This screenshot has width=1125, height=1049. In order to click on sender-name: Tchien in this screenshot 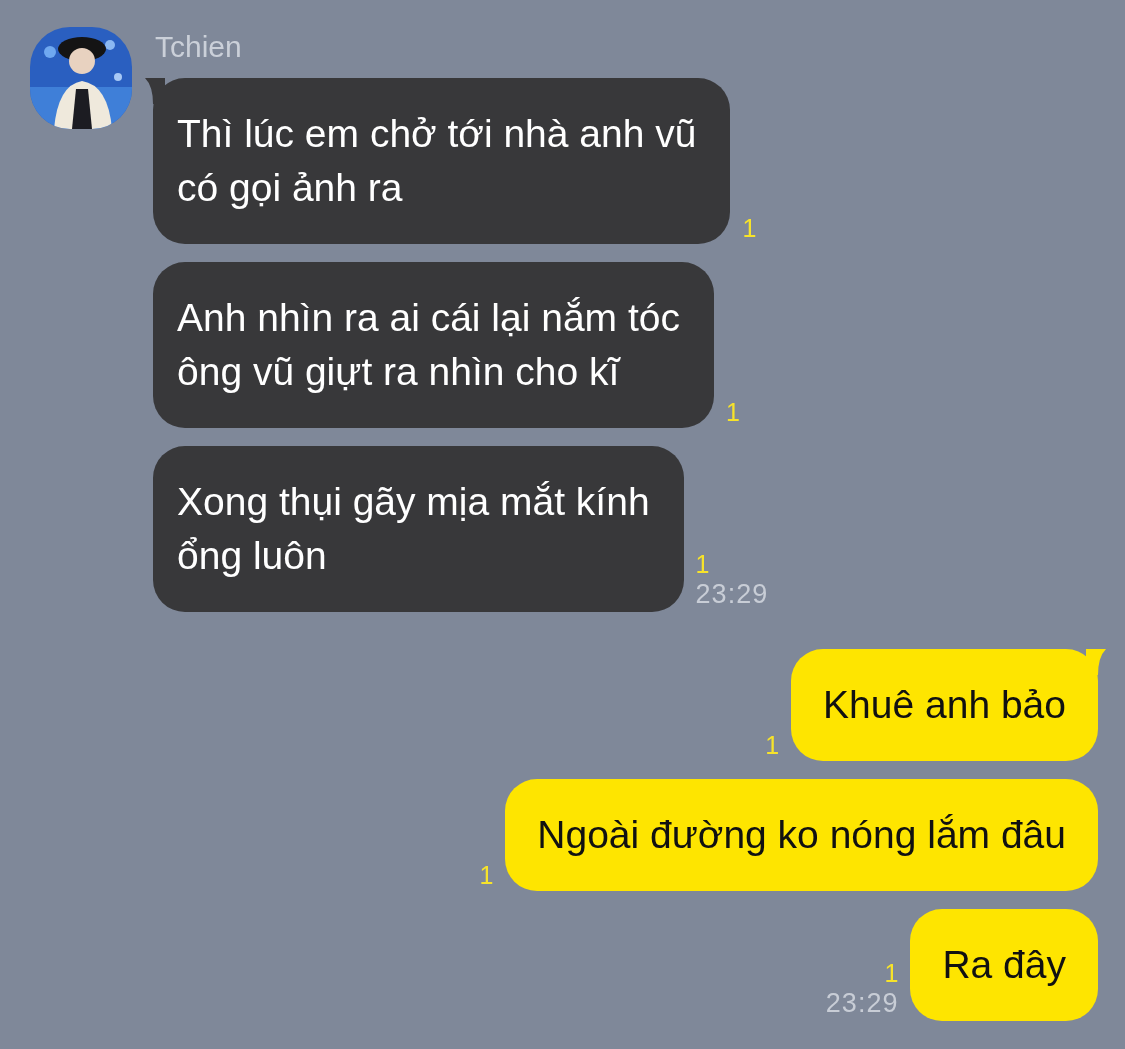, I will do `click(198, 47)`.